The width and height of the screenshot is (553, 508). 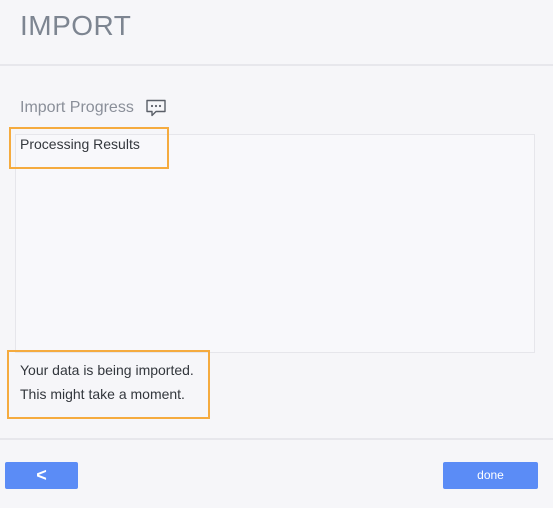 What do you see at coordinates (108, 384) in the screenshot?
I see `status-highlight-box` at bounding box center [108, 384].